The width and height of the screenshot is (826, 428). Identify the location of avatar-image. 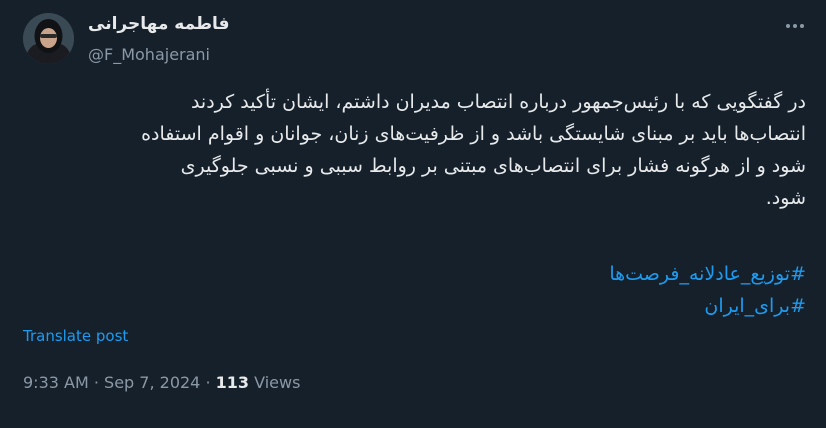
(48, 38).